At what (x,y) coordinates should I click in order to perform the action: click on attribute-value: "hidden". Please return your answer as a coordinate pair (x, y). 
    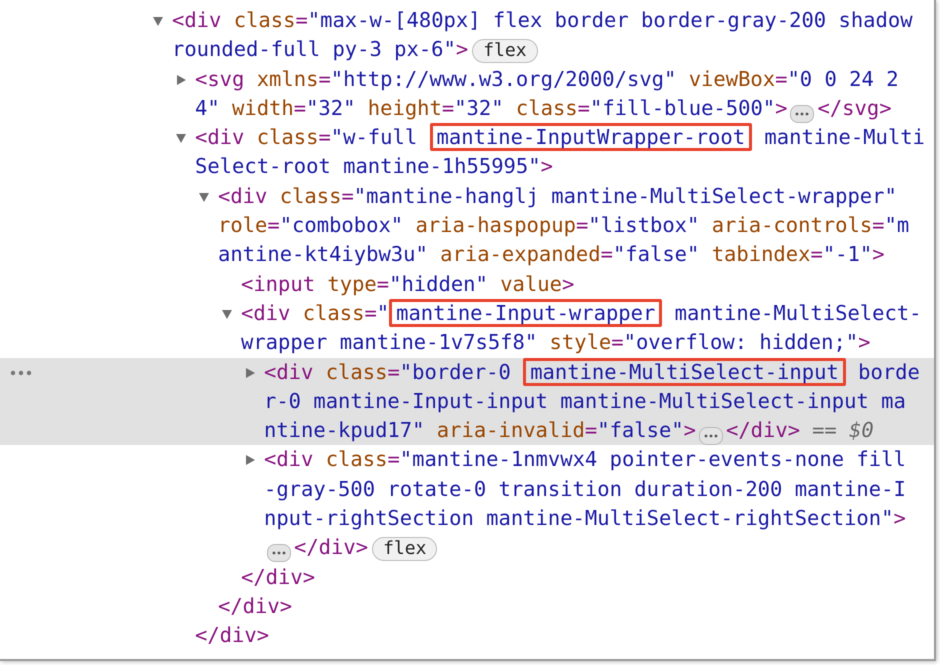
    Looking at the image, I should click on (438, 284).